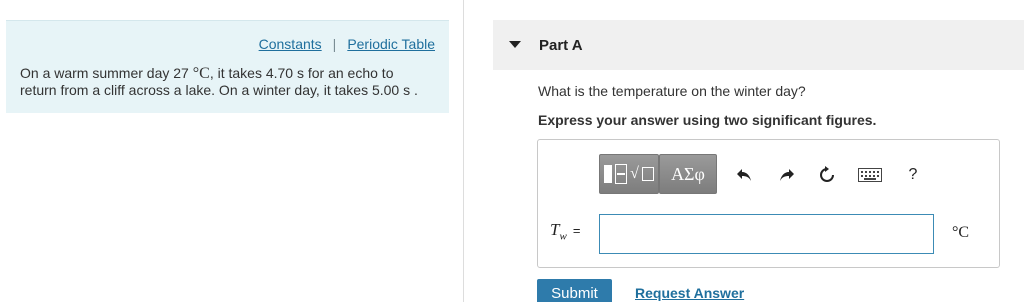  What do you see at coordinates (463, 151) in the screenshot?
I see `panel-divider` at bounding box center [463, 151].